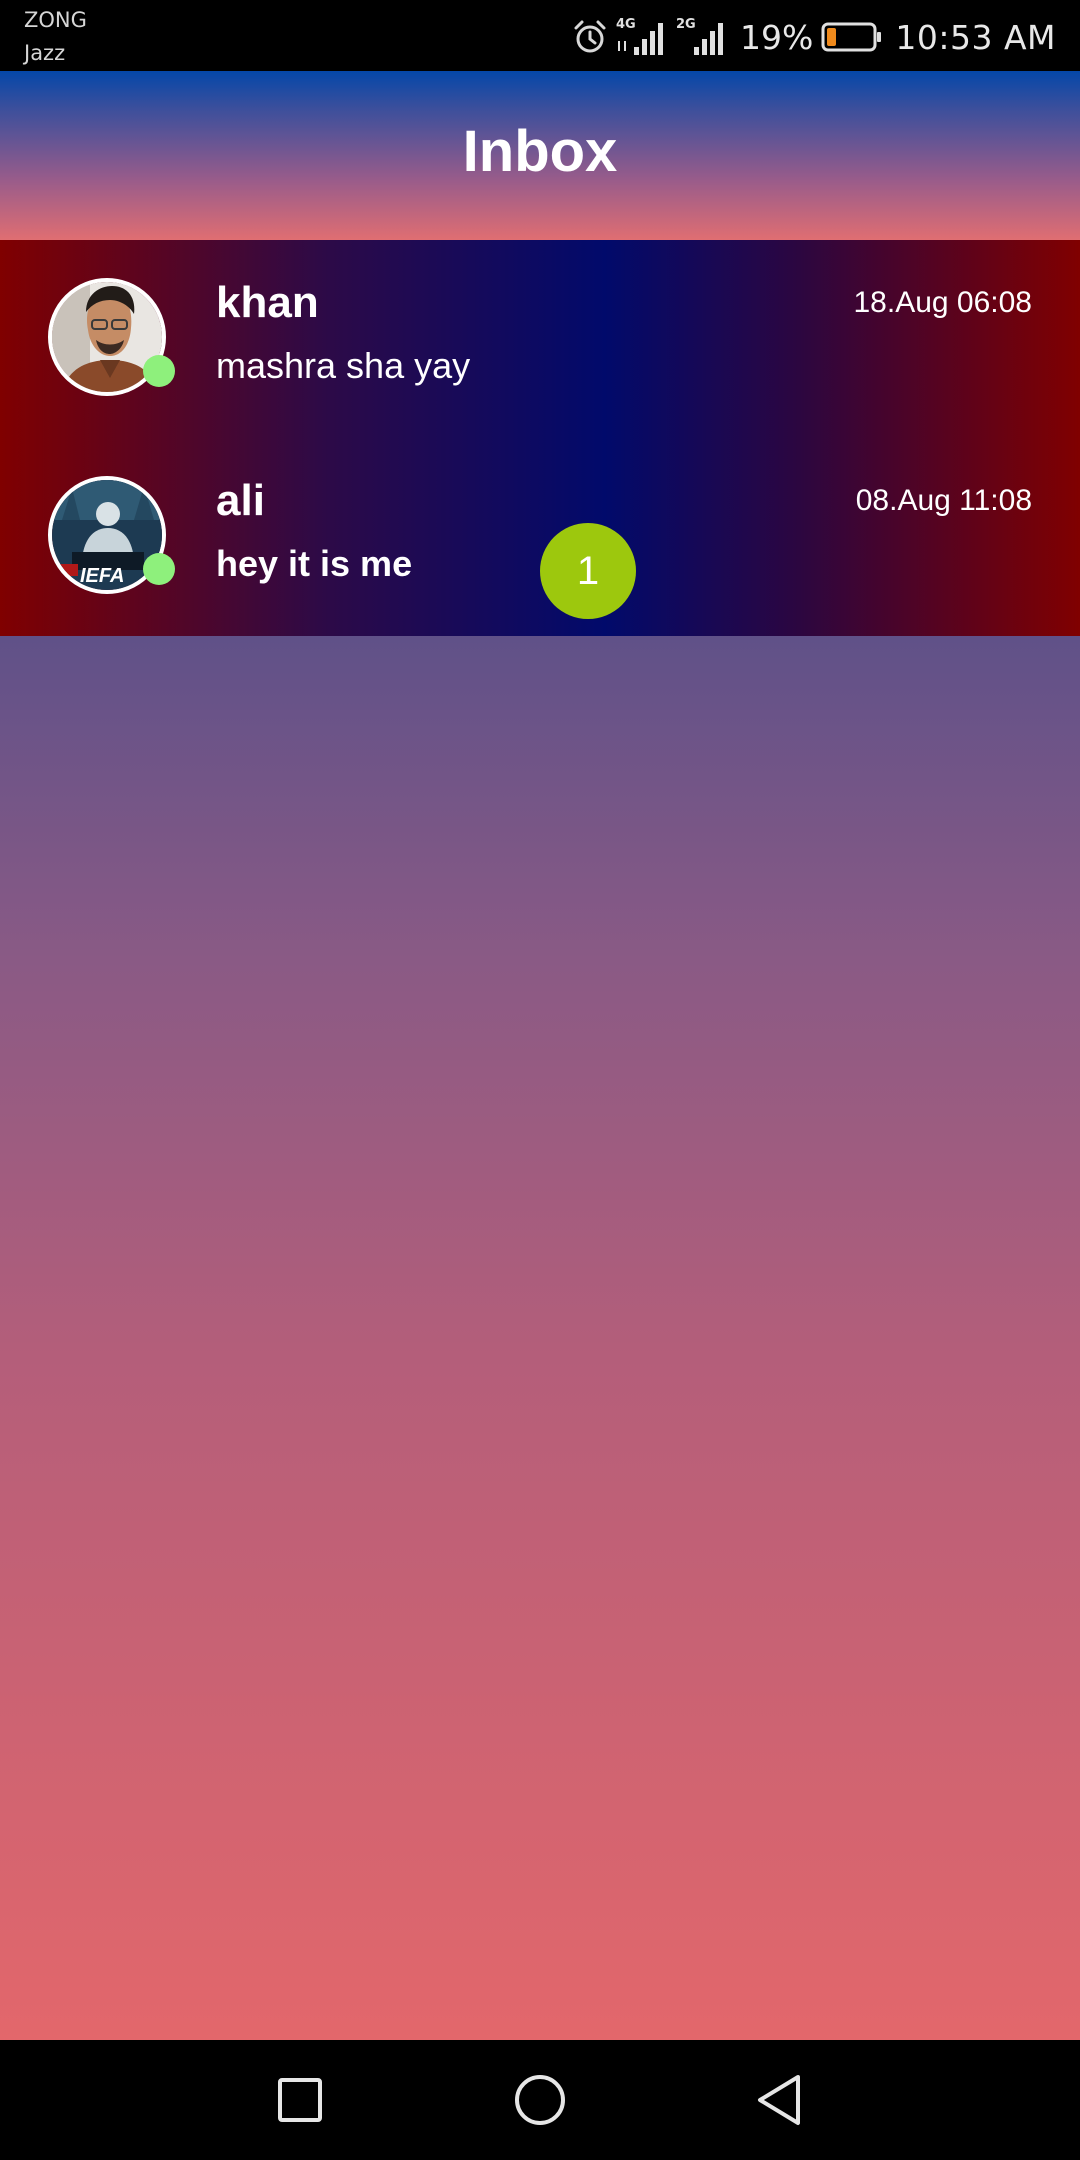 Image resolution: width=1080 pixels, height=2160 pixels. I want to click on page-title: Inbox, so click(540, 151).